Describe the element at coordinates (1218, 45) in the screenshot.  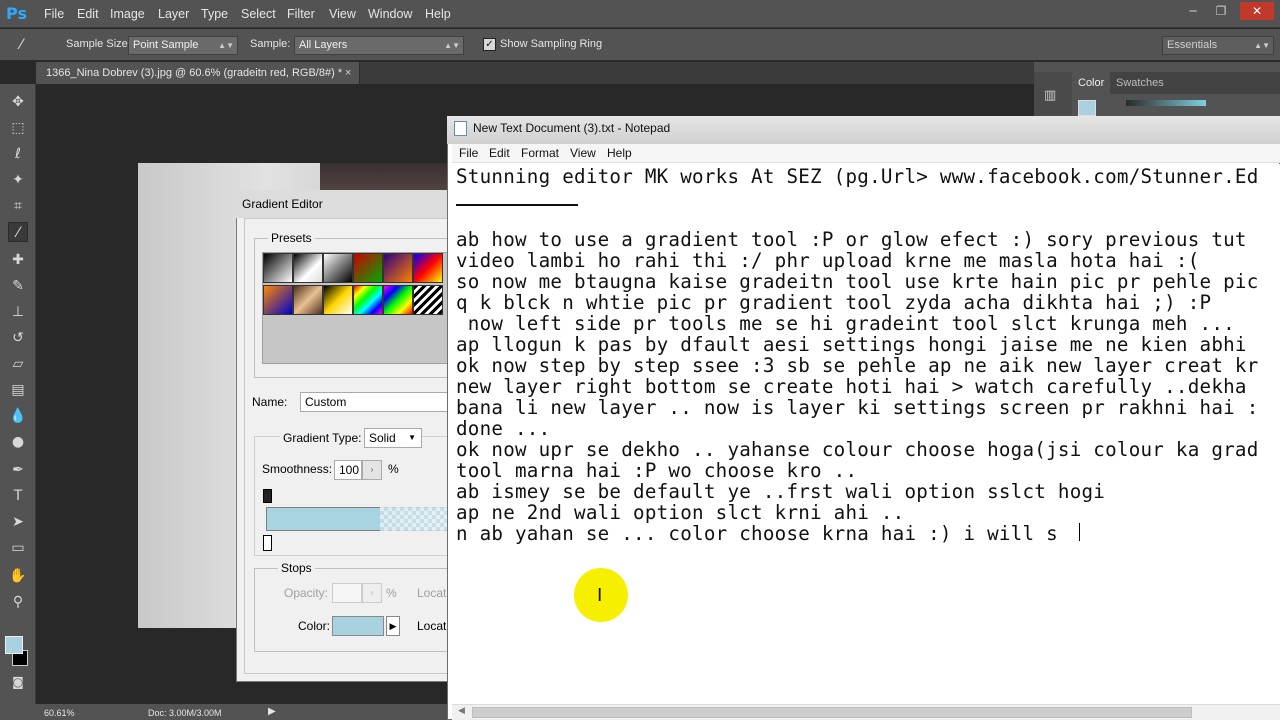
I see `workspace-select: Essentials ▲▼` at that location.